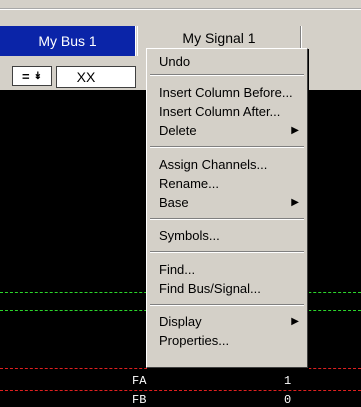 Image resolution: width=361 pixels, height=407 pixels. Describe the element at coordinates (180, 321) in the screenshot. I see `menu-item-label: Display` at that location.